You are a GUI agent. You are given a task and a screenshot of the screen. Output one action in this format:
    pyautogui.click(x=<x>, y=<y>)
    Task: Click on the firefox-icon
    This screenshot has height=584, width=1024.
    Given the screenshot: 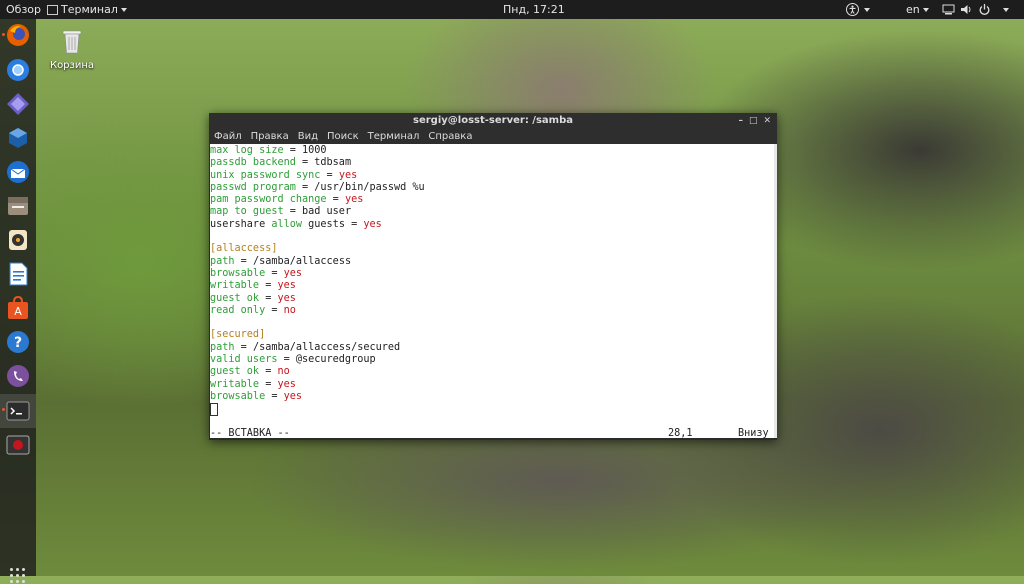 What is the action you would take?
    pyautogui.click(x=18, y=35)
    